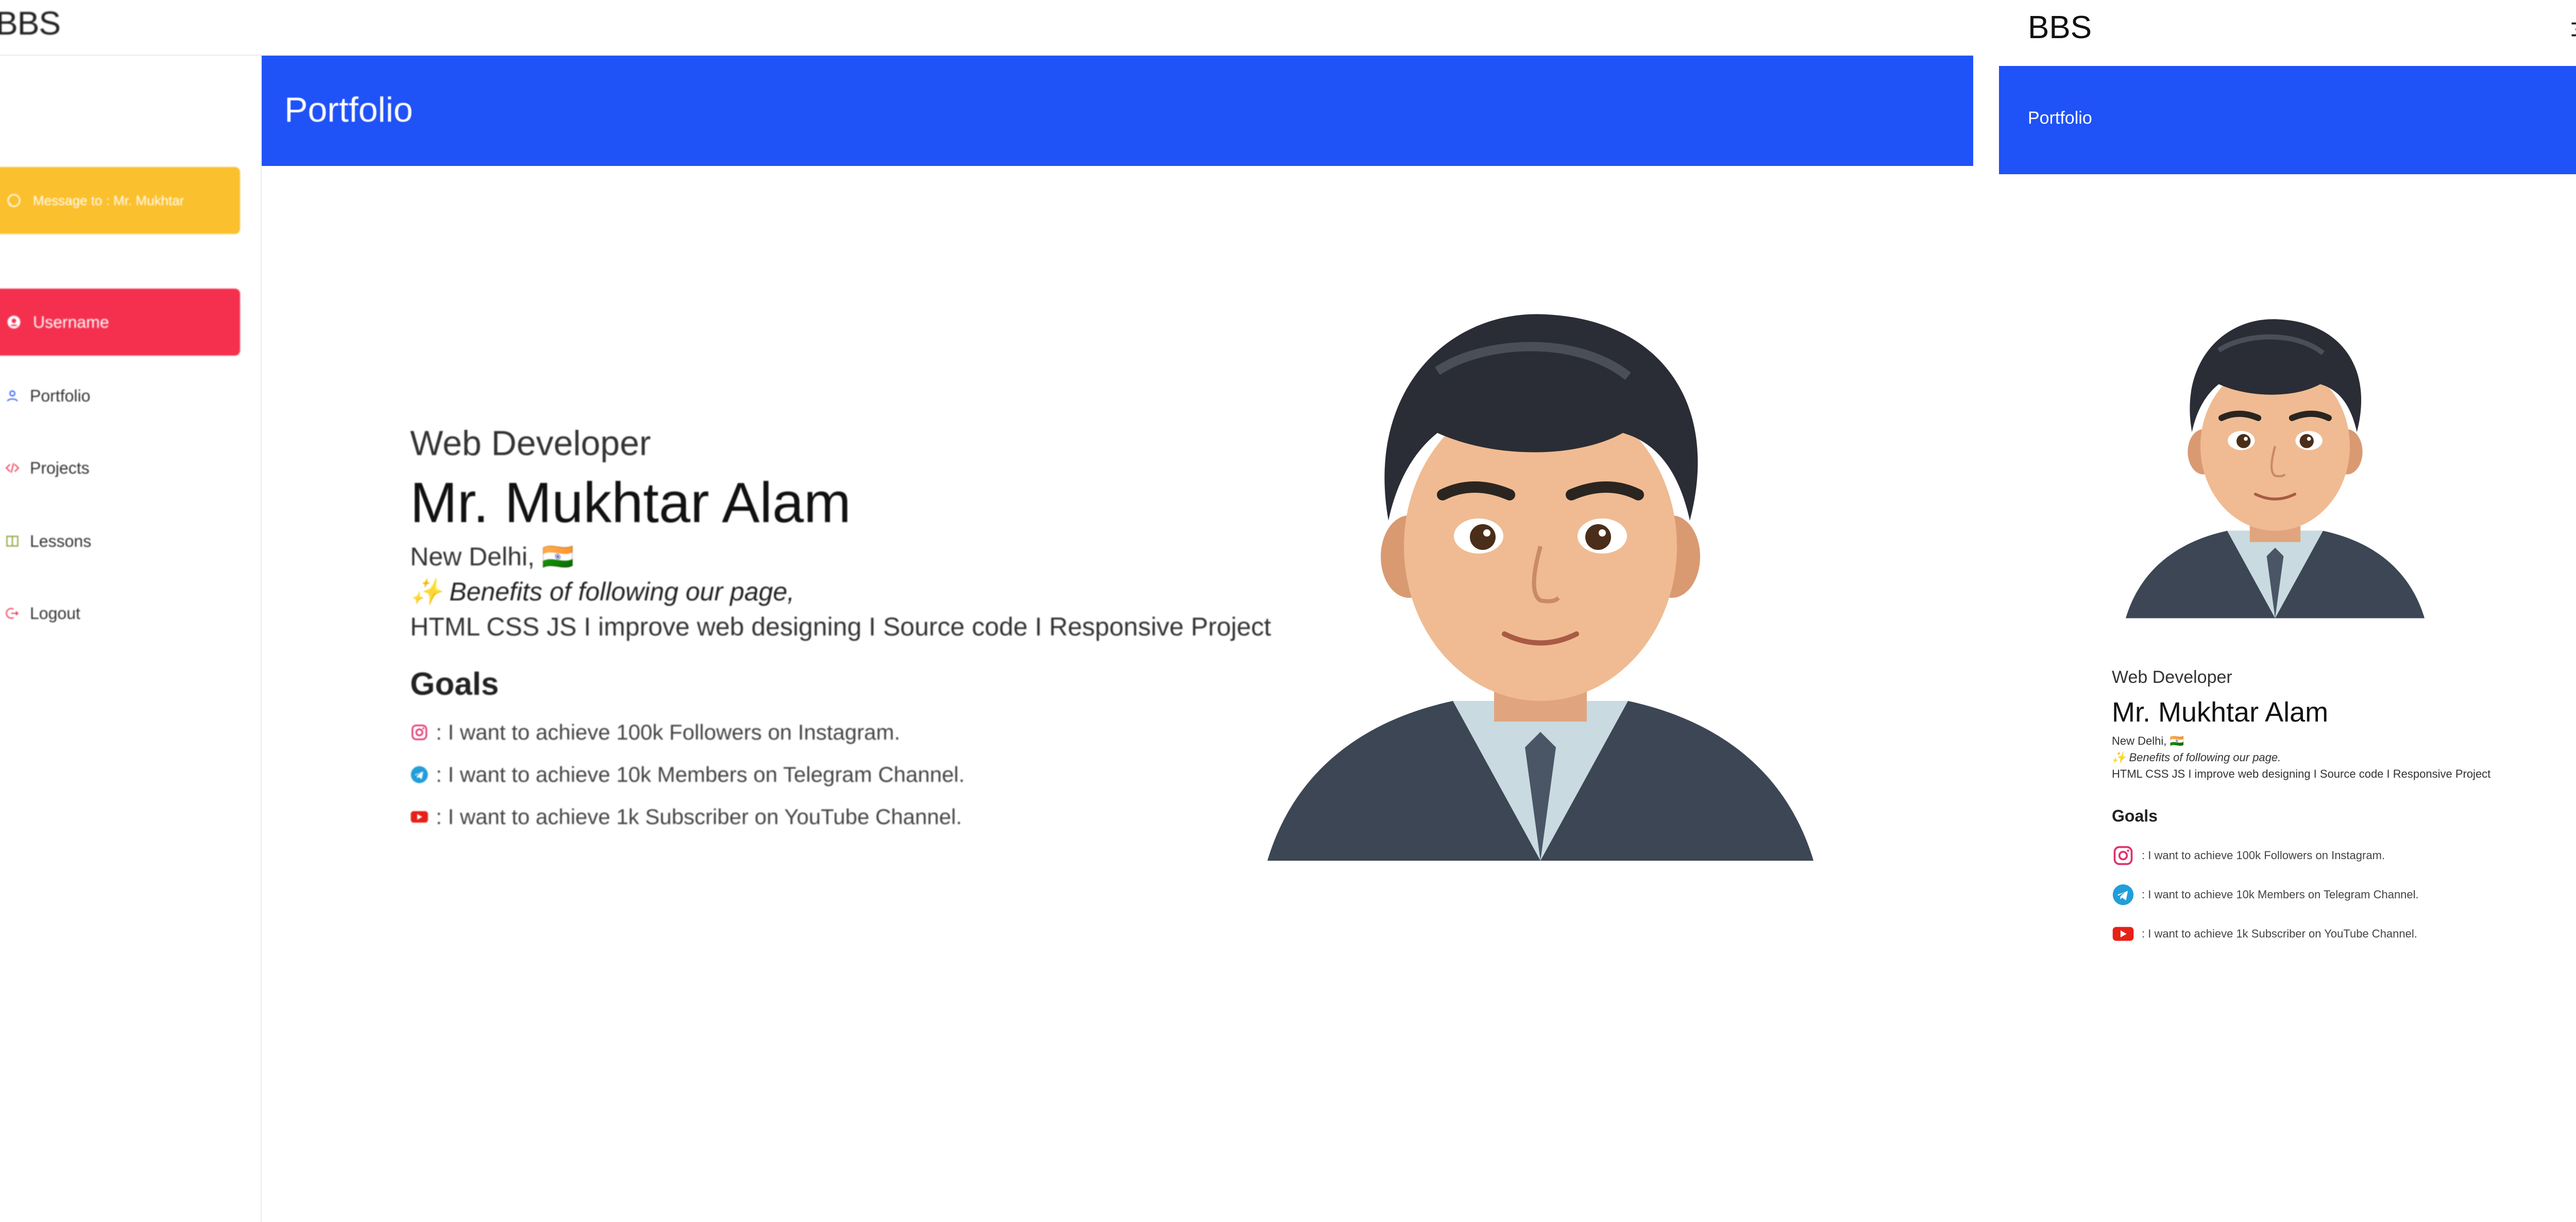  What do you see at coordinates (12, 541) in the screenshot?
I see `book-icon` at bounding box center [12, 541].